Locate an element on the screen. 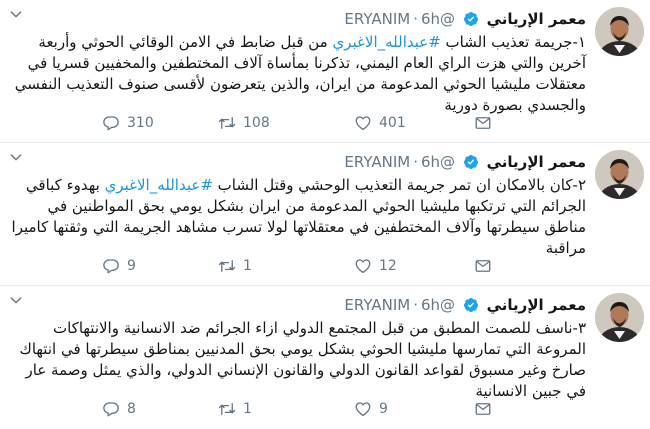  reply-count: 310 is located at coordinates (140, 123).